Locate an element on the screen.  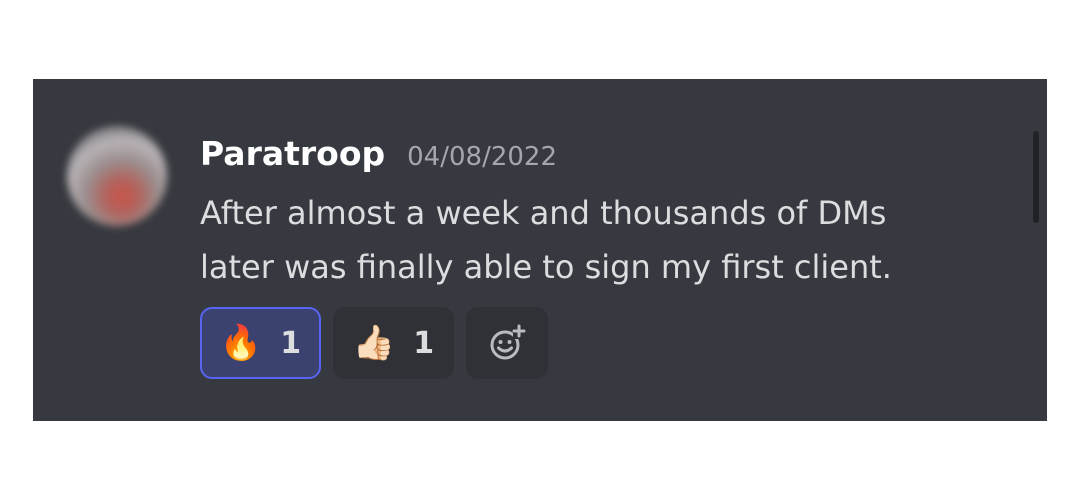
message-header: Paratroop 04/08/2022 is located at coordinates (378, 153).